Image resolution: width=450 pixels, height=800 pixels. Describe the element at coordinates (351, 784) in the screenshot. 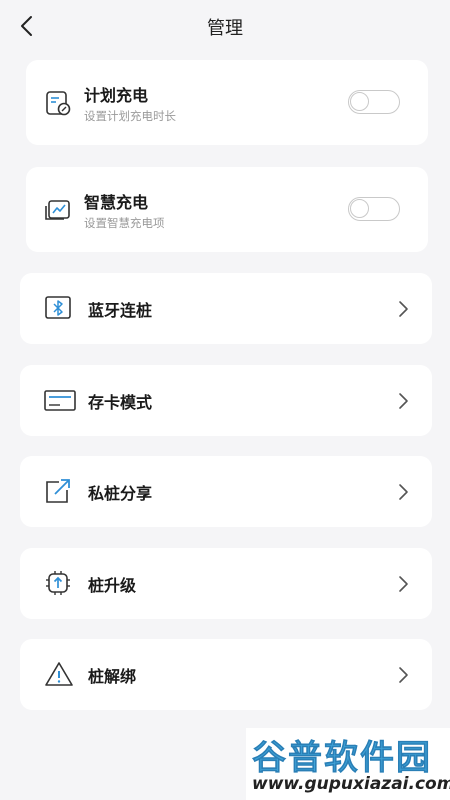

I see `watermark-url: www.gupuxiazai.com` at that location.